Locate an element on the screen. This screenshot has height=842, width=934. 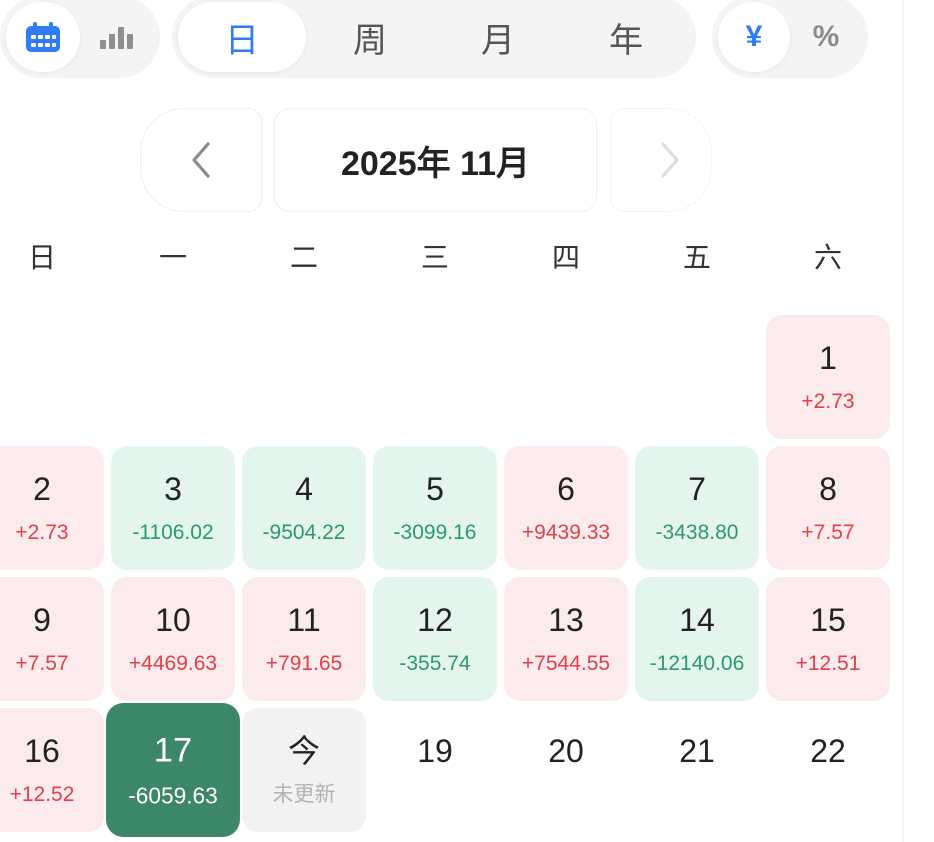
not-updated-label: 未更新 is located at coordinates (304, 794).